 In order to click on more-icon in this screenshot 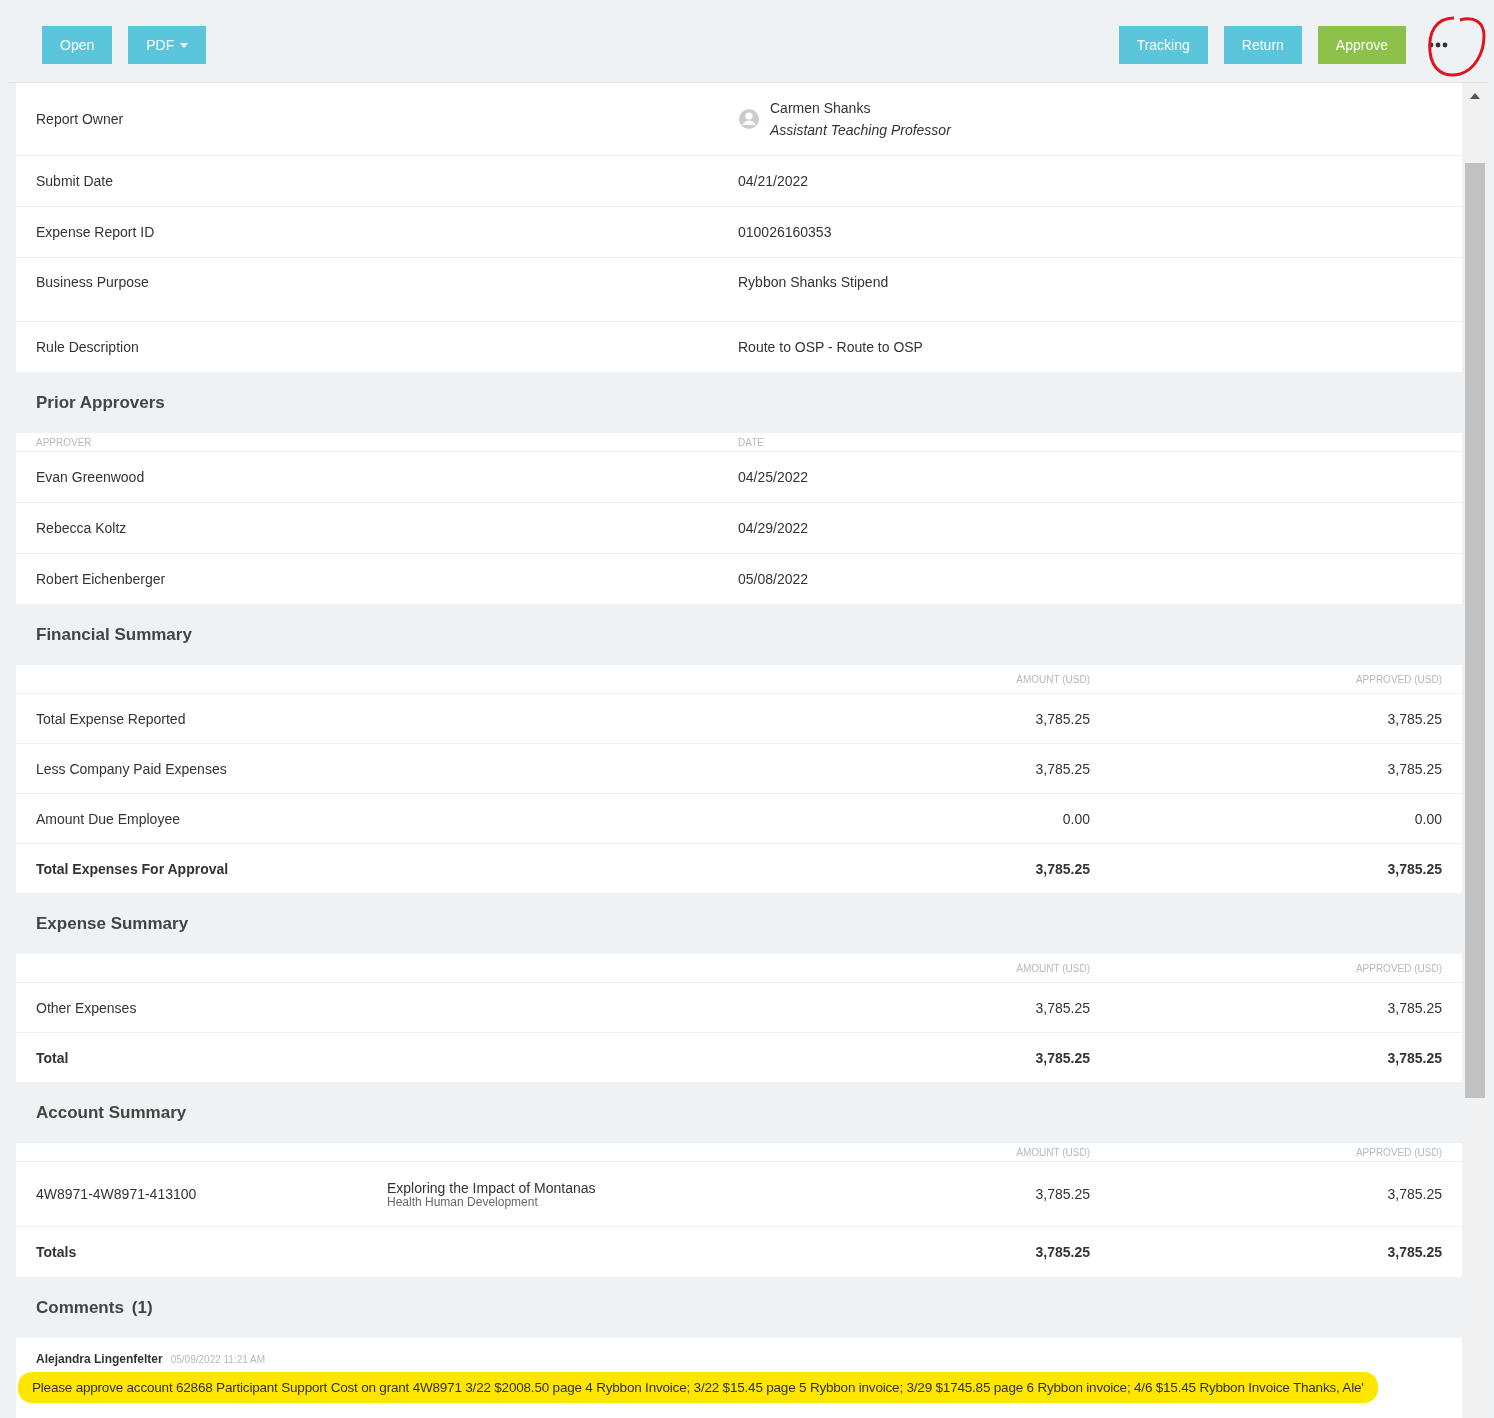, I will do `click(1438, 45)`.